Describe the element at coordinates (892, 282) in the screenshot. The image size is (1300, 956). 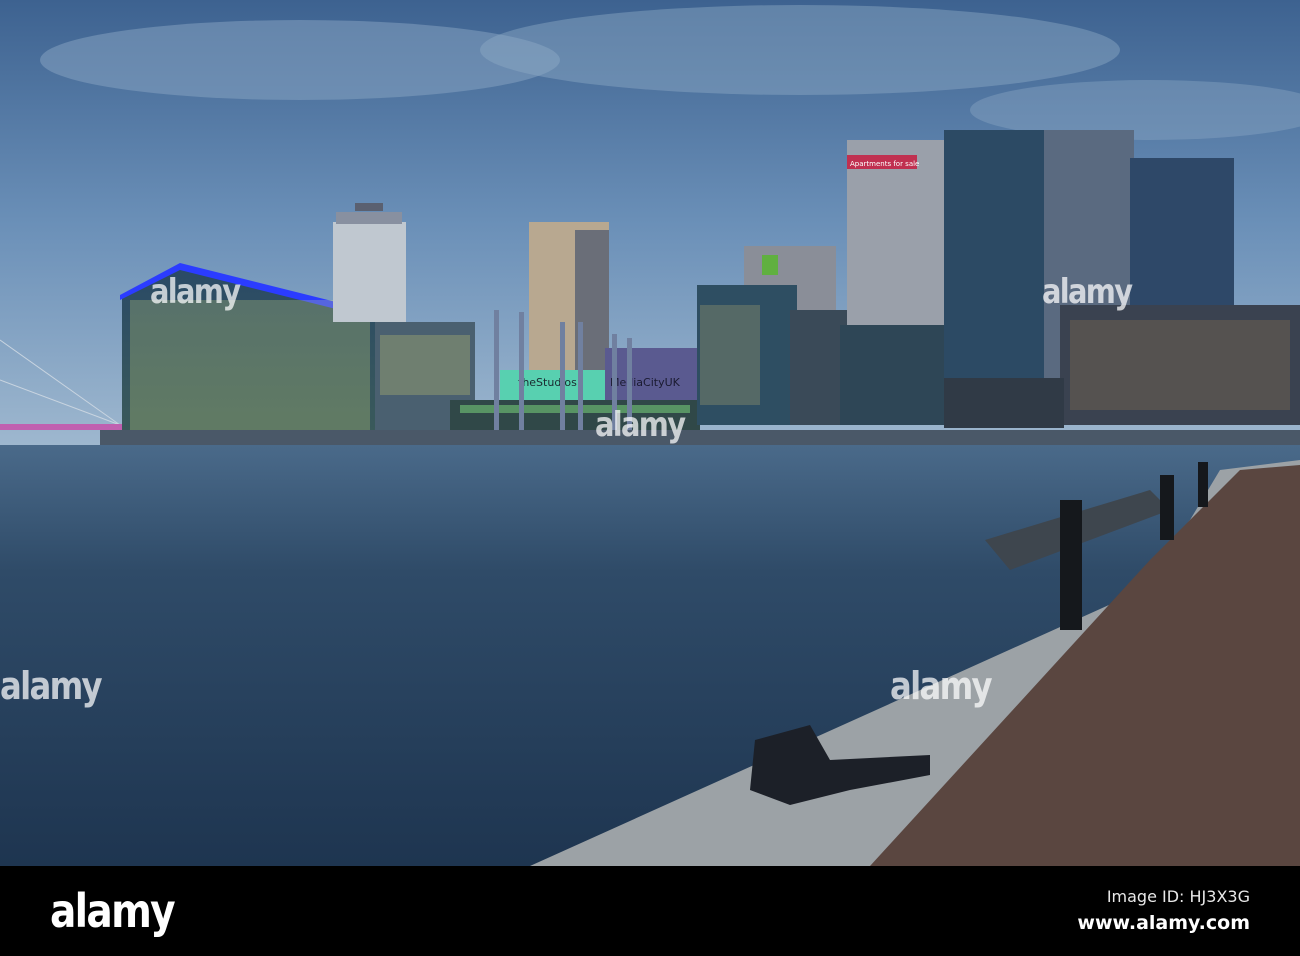
I see `apartment-tower: Apartments for sale` at that location.